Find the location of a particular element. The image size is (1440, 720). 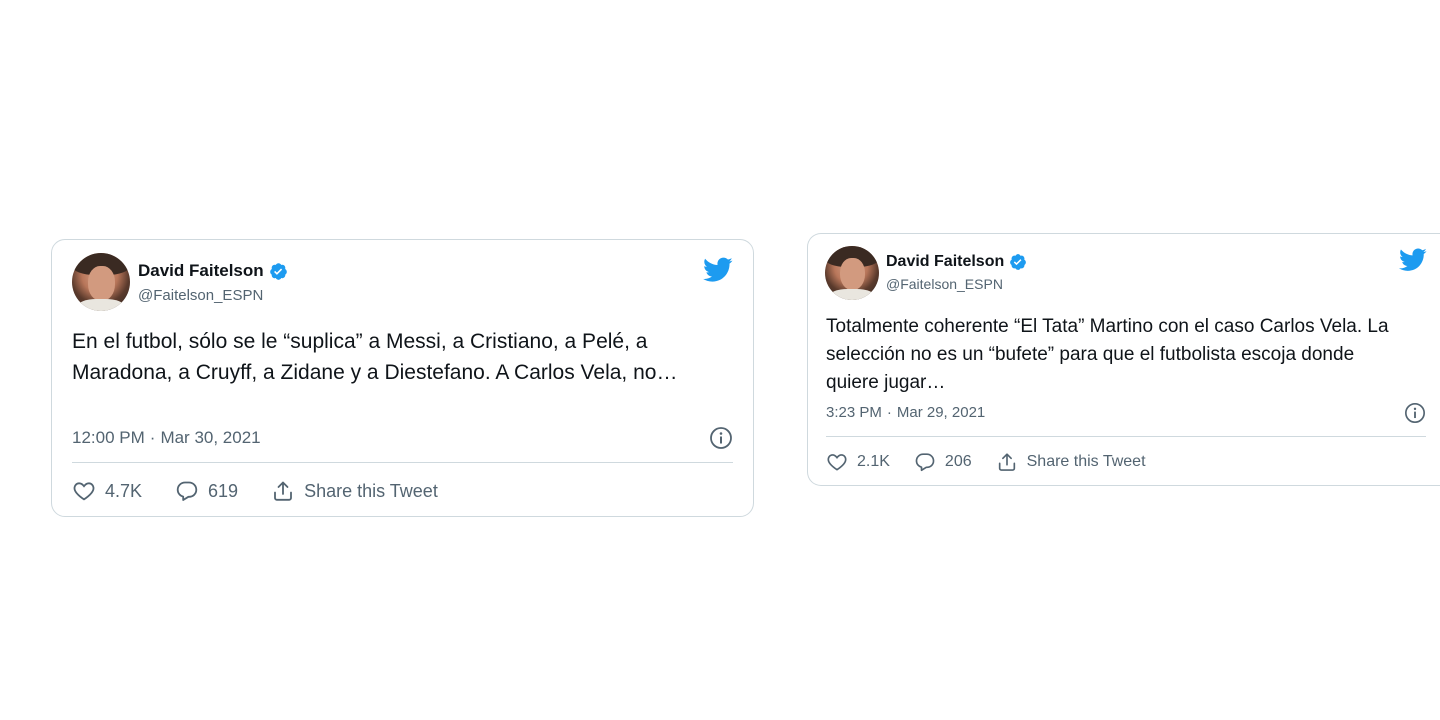

reply-count: 206 is located at coordinates (958, 461).